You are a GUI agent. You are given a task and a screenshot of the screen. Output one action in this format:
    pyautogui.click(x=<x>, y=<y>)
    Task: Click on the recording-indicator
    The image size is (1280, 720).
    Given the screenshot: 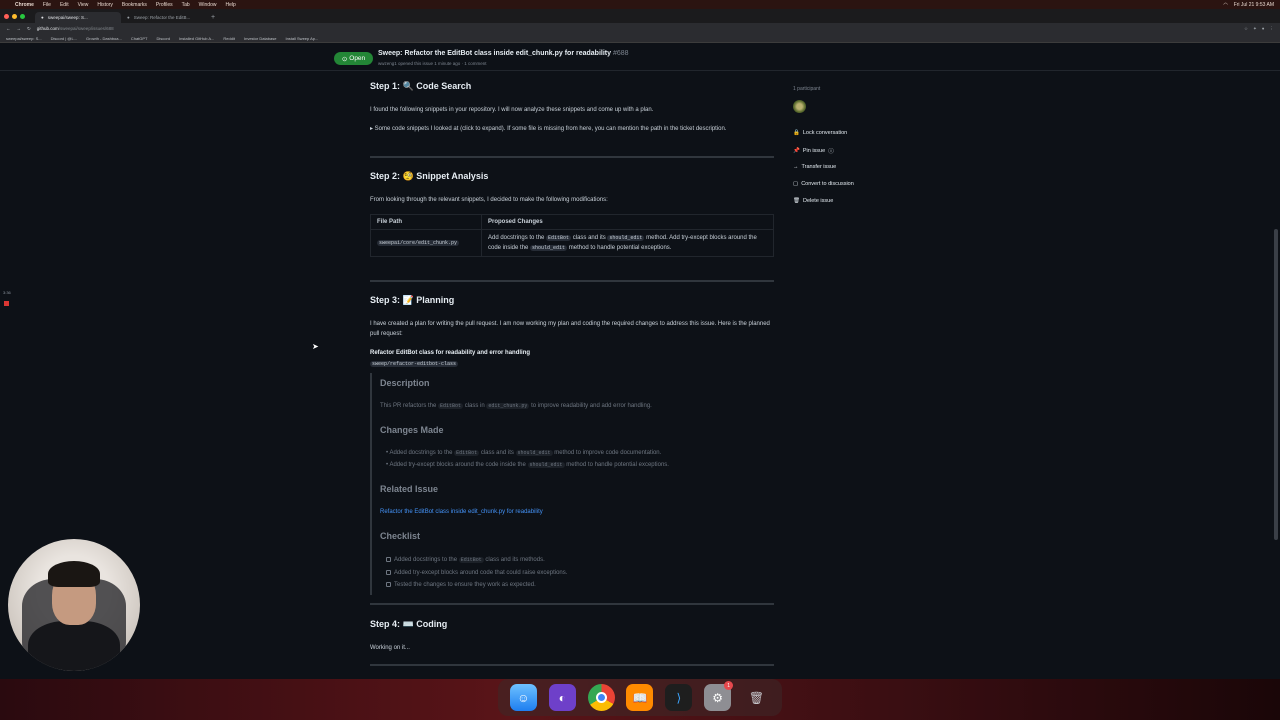 What is the action you would take?
    pyautogui.click(x=6, y=303)
    